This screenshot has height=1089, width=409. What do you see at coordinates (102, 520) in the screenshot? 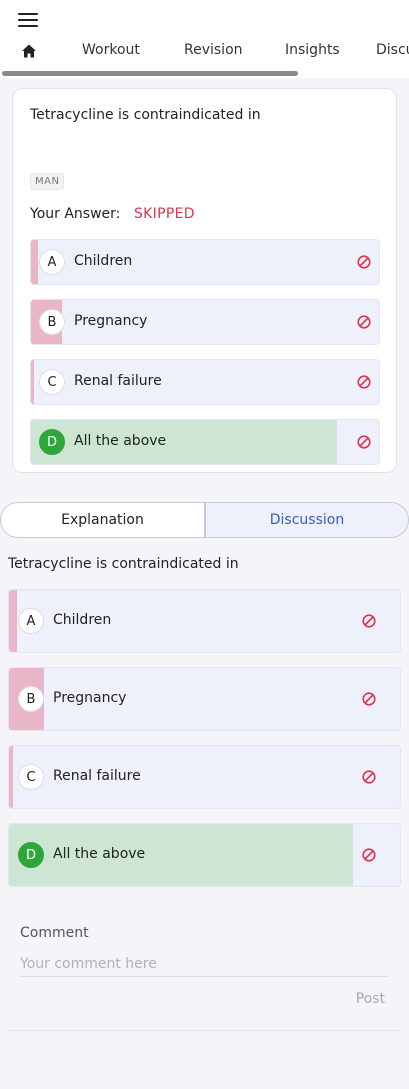
I see `tab-explanation: Explanation` at bounding box center [102, 520].